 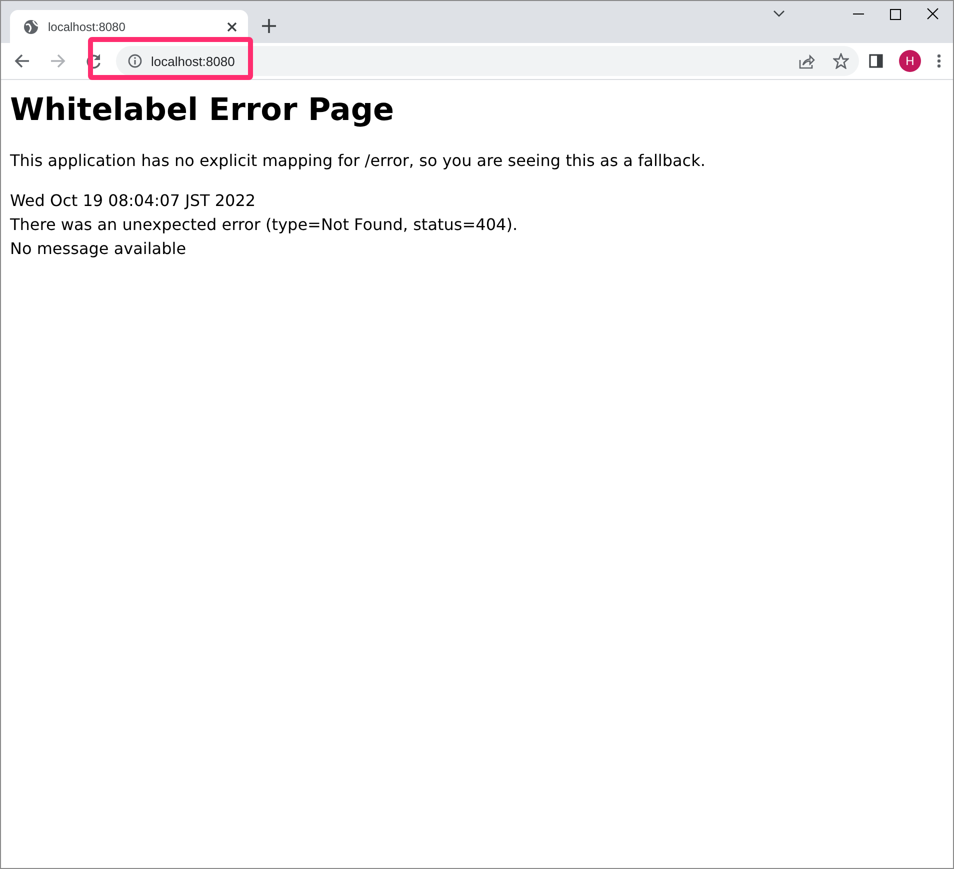 I want to click on side-panel-icon, so click(x=876, y=61).